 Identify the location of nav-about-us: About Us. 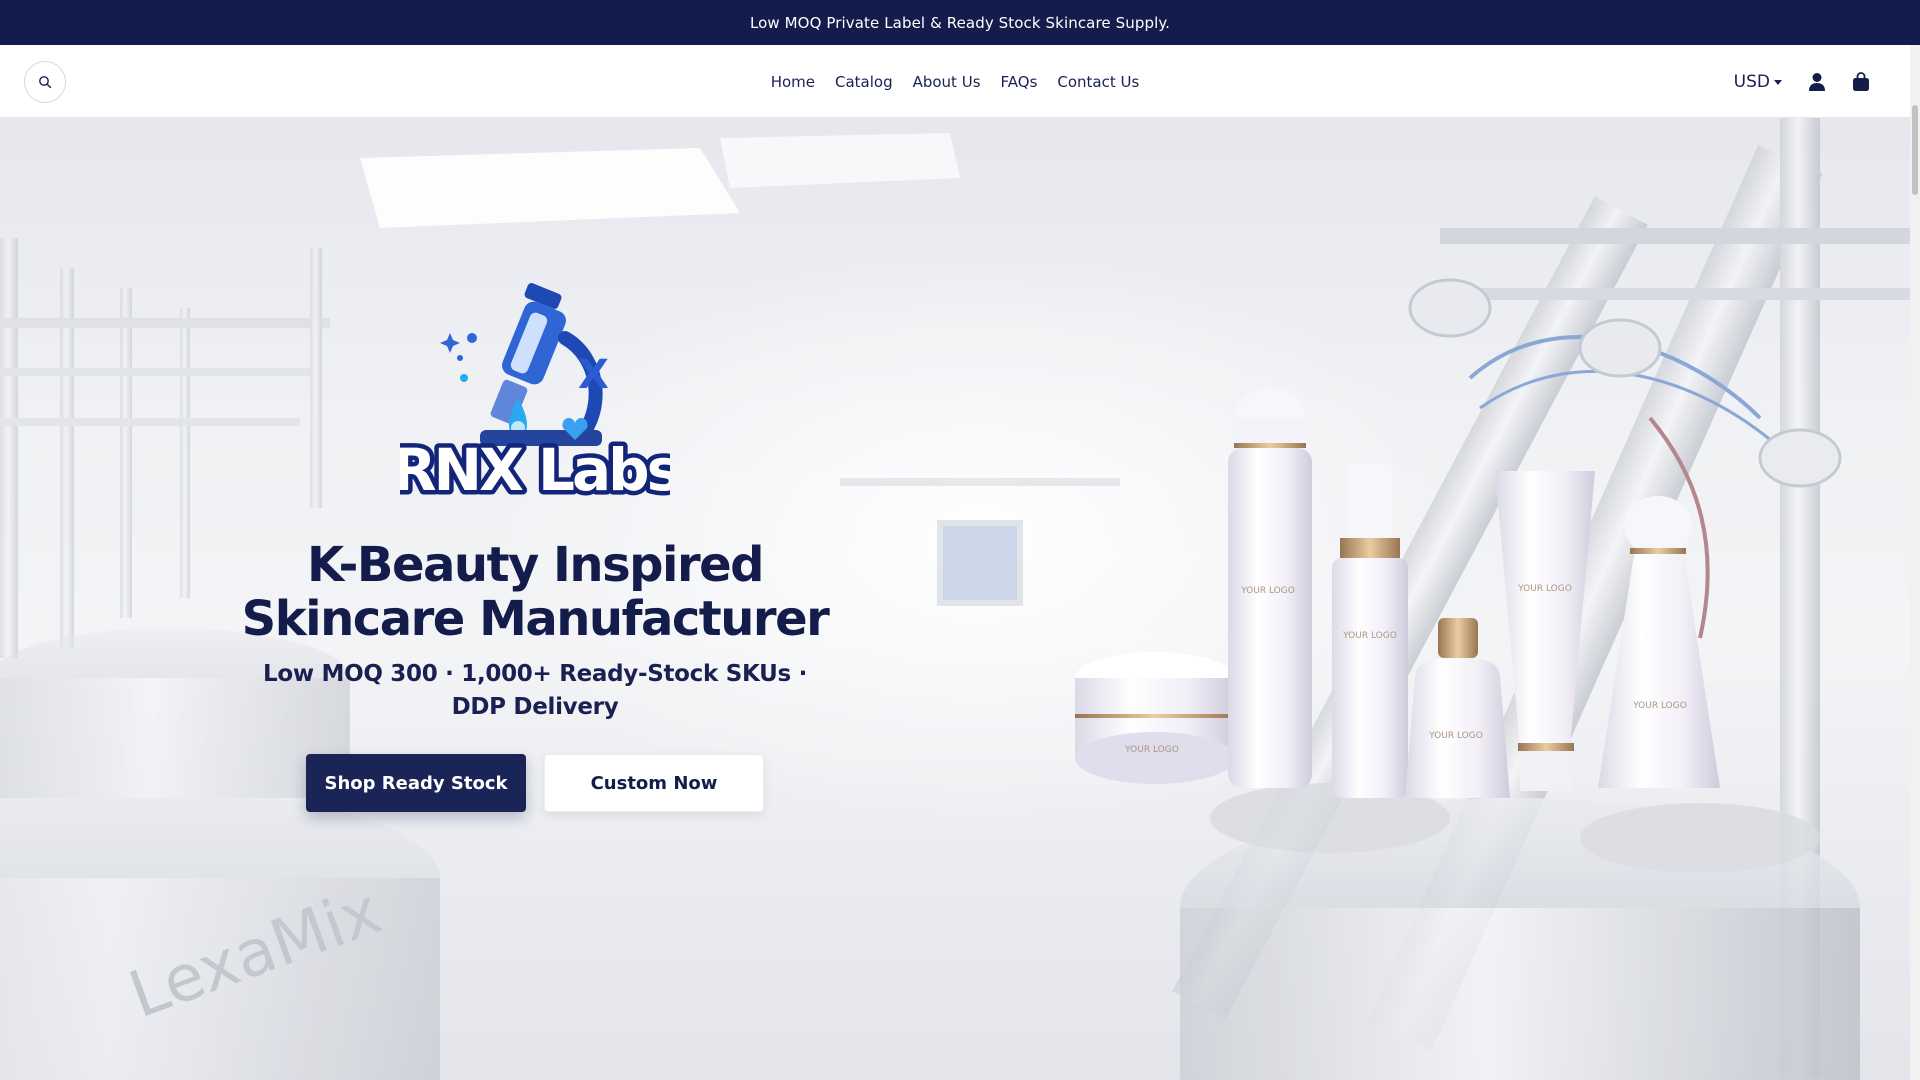
(947, 82).